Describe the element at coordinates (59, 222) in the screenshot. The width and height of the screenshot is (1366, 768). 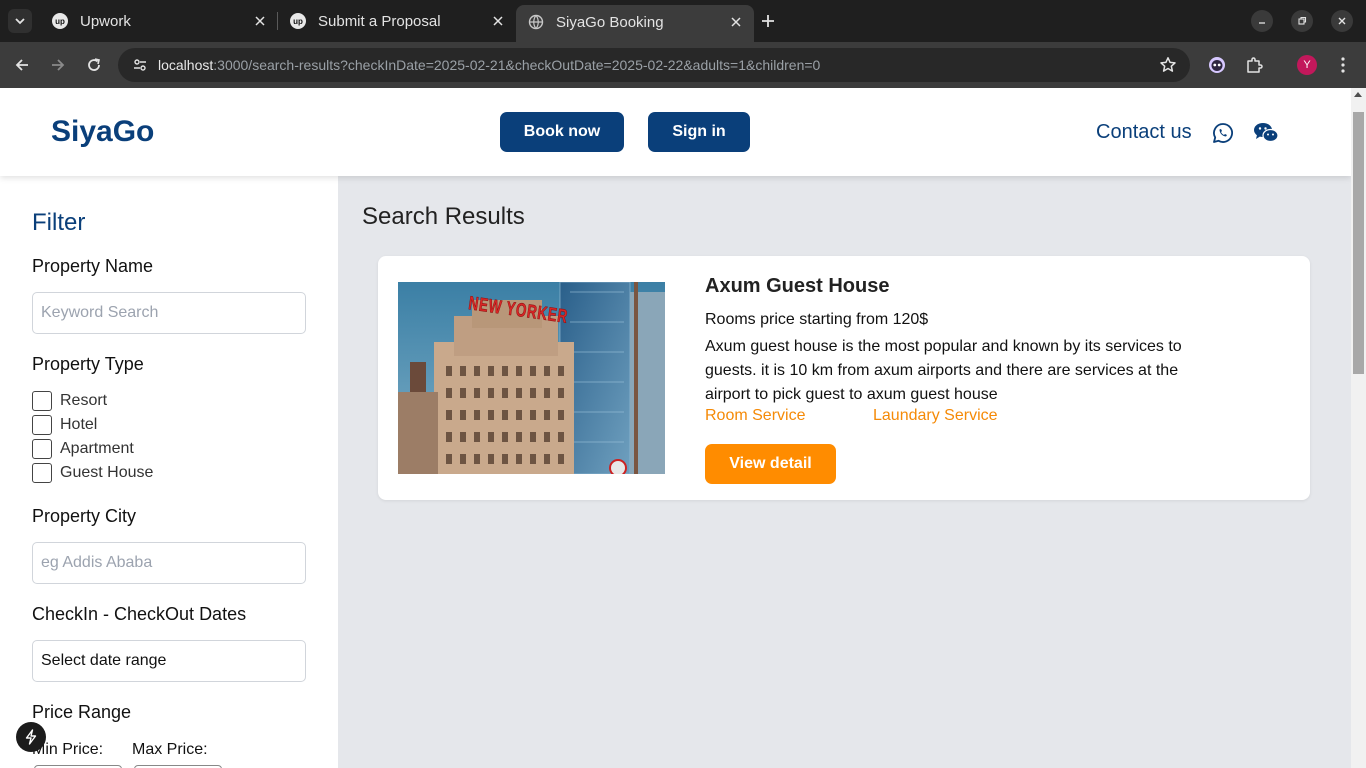
I see `filter-title: Filter` at that location.